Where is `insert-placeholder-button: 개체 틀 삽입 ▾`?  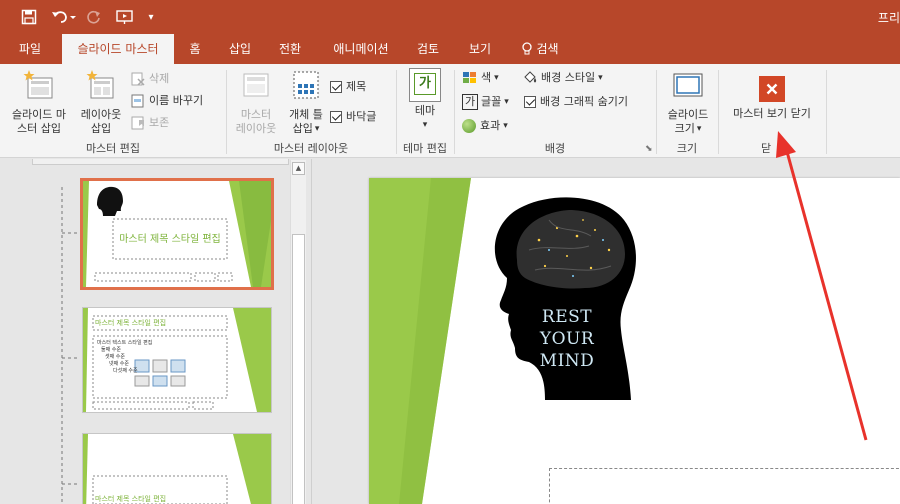 insert-placeholder-button: 개체 틀 삽입 ▾ is located at coordinates (306, 102).